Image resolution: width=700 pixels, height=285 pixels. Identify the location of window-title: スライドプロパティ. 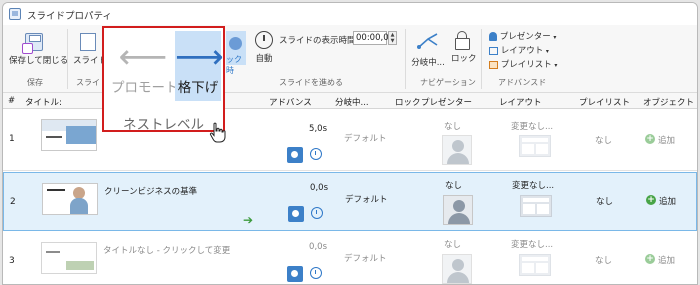
(69, 16).